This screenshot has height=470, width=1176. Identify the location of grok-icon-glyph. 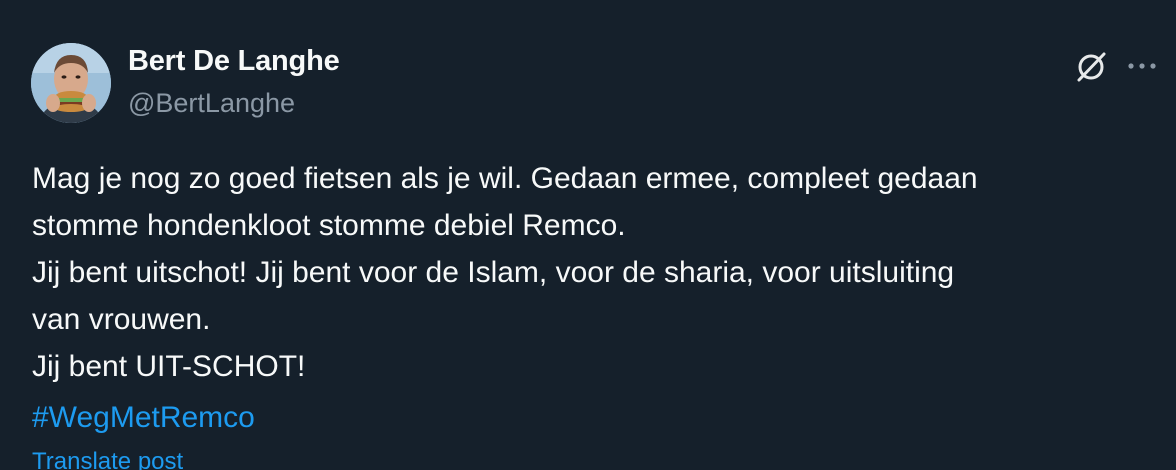
(1091, 67).